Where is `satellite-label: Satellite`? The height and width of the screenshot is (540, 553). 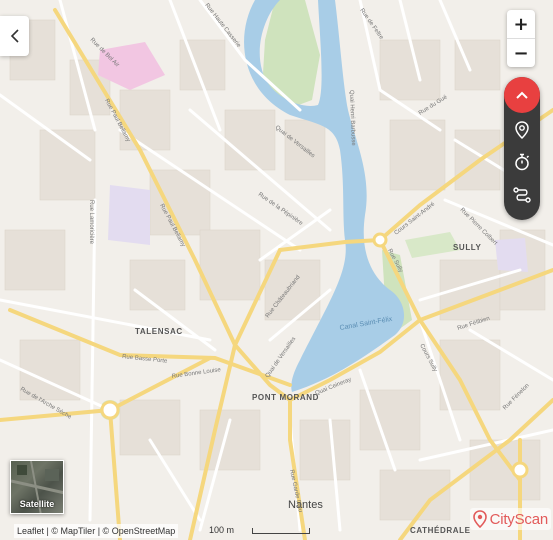 satellite-label: Satellite is located at coordinates (37, 504).